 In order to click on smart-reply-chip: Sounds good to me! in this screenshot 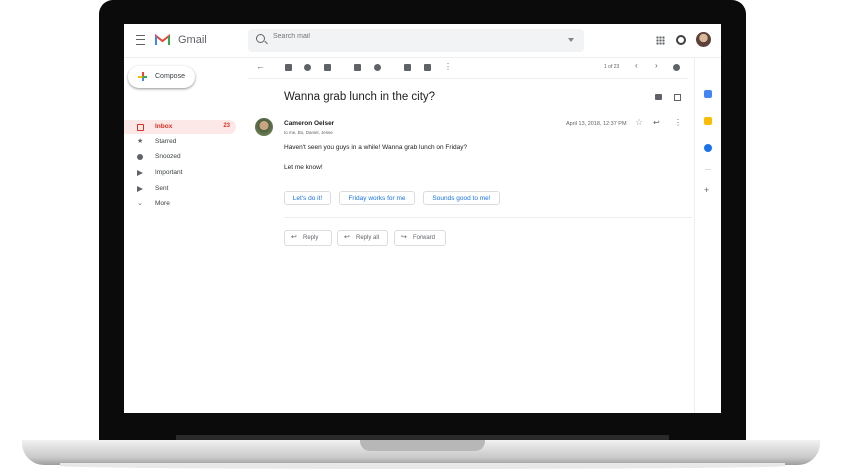, I will do `click(461, 198)`.